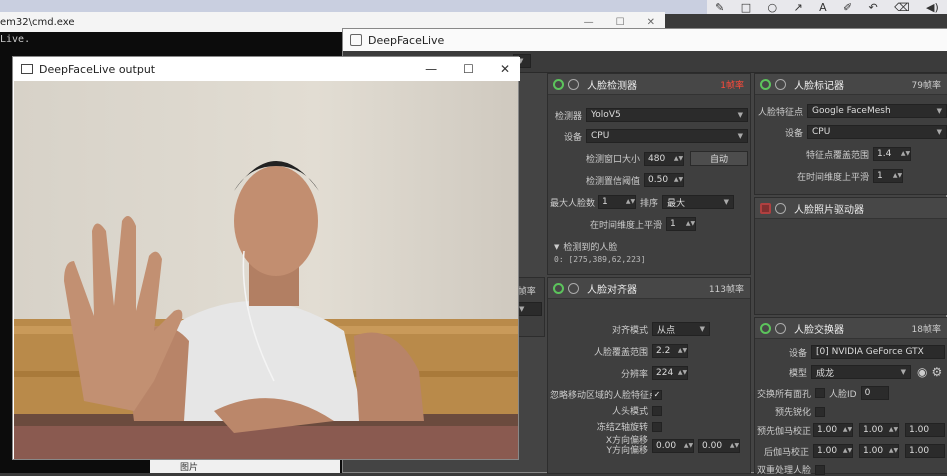 The image size is (947, 476). I want to click on power-off-icon, so click(765, 208).